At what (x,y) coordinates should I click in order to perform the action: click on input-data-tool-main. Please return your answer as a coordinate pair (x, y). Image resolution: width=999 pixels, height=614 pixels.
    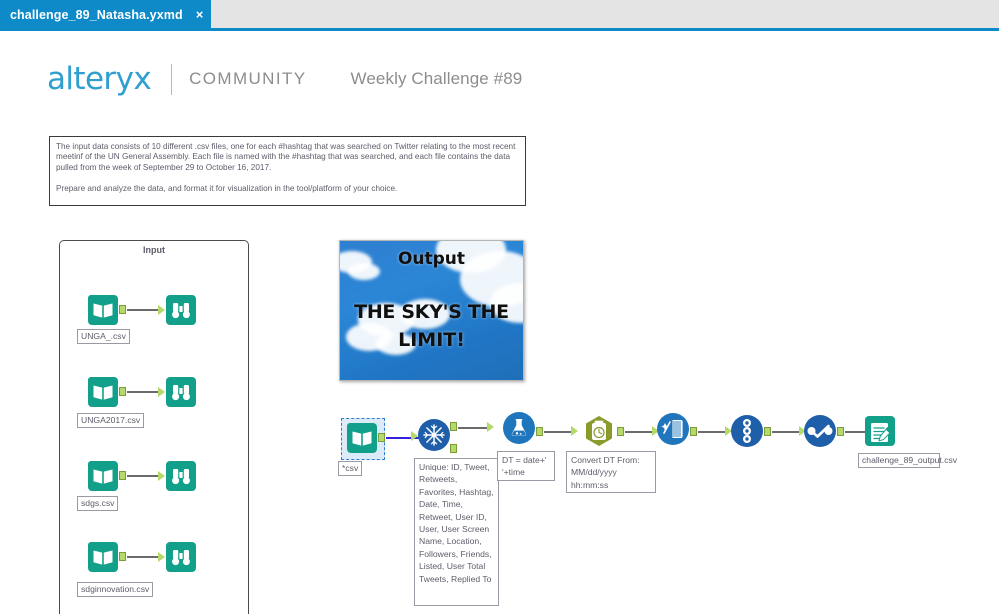
    Looking at the image, I should click on (362, 438).